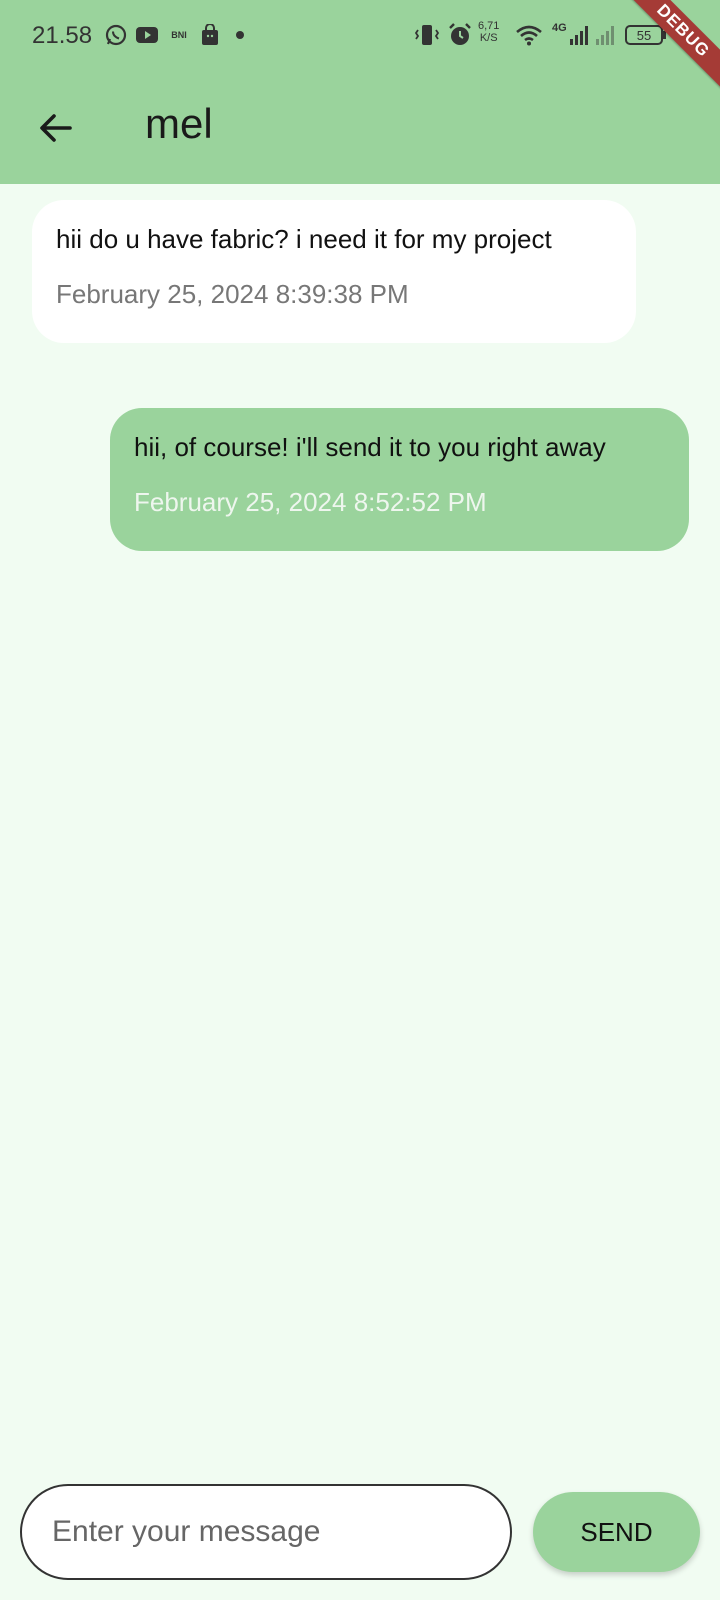 Image resolution: width=720 pixels, height=1600 pixels. I want to click on signal-weak-icon, so click(605, 35).